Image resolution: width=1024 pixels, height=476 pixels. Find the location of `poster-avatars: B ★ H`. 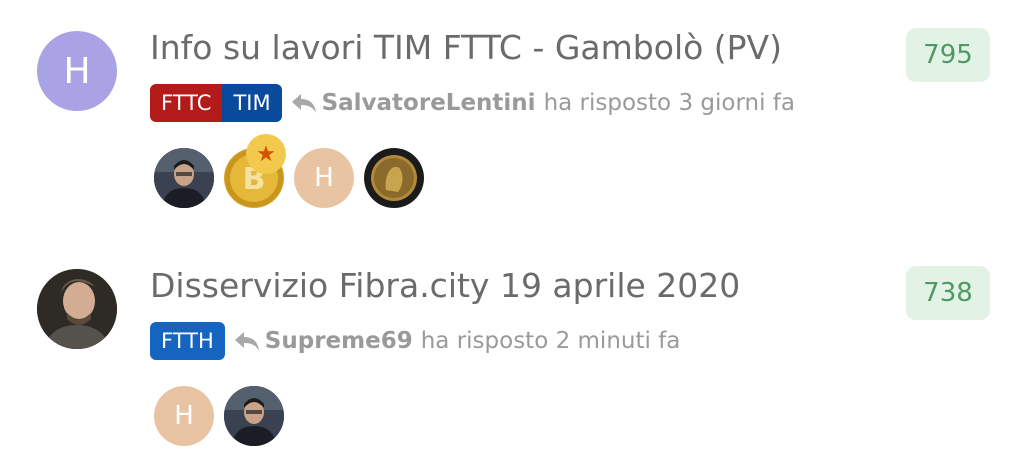

poster-avatars: B ★ H is located at coordinates (294, 171).